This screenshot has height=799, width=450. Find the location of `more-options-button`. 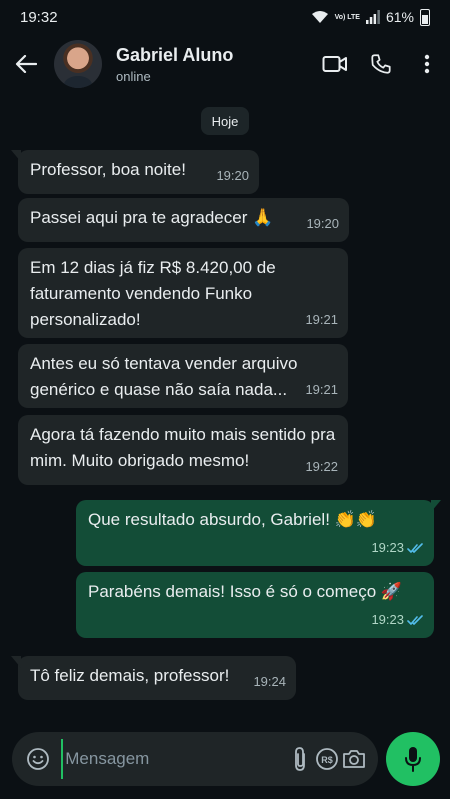

more-options-button is located at coordinates (427, 64).